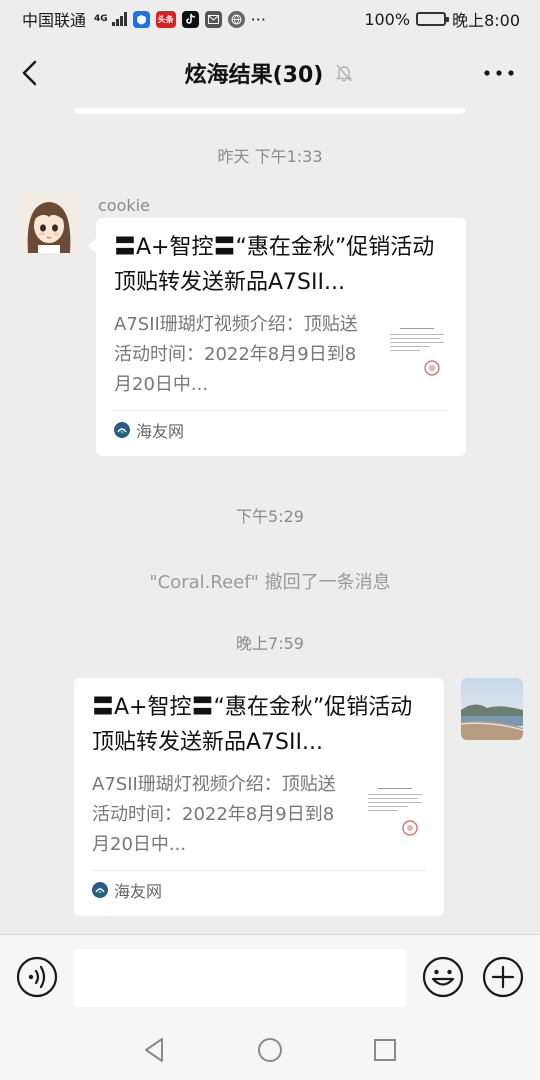 This screenshot has height=1080, width=540. I want to click on nav-recent-icon, so click(385, 1050).